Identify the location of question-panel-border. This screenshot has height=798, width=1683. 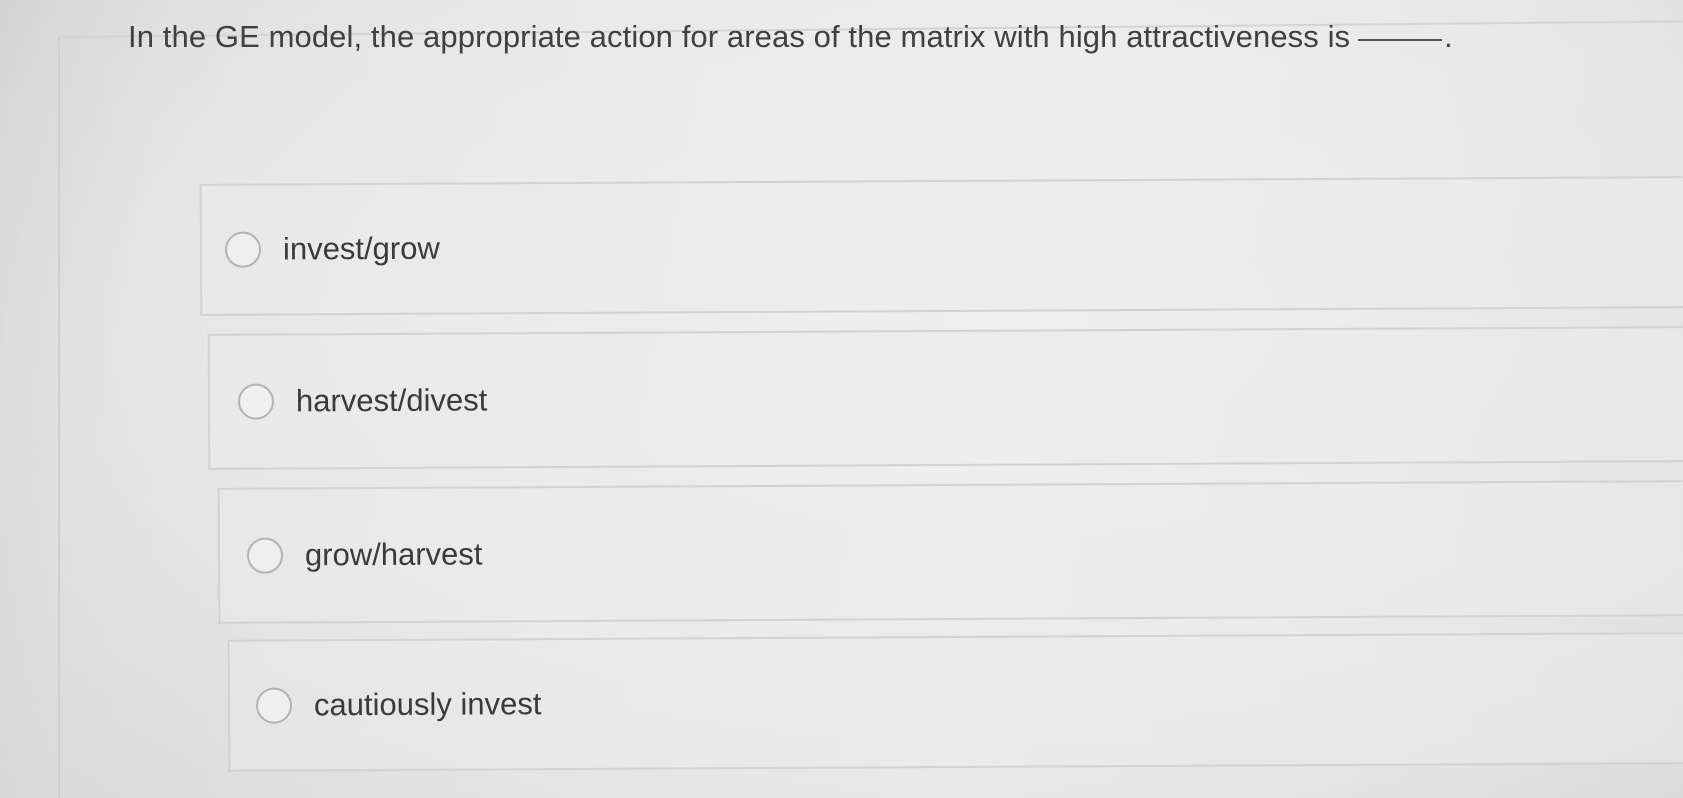
(86, 417).